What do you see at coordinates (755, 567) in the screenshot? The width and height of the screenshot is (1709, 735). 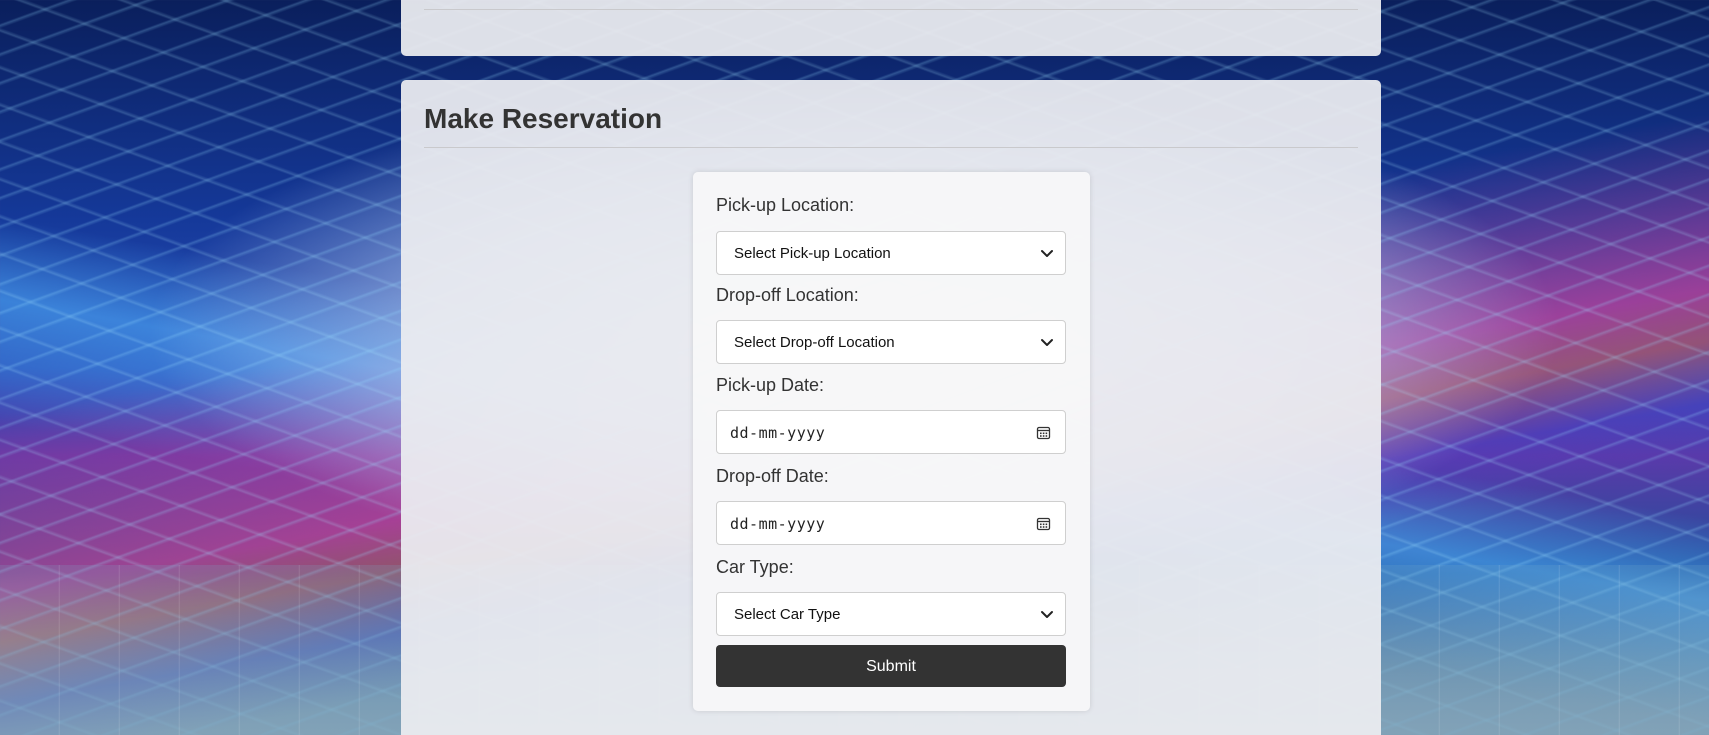 I see `car-type-label: Car Type:` at bounding box center [755, 567].